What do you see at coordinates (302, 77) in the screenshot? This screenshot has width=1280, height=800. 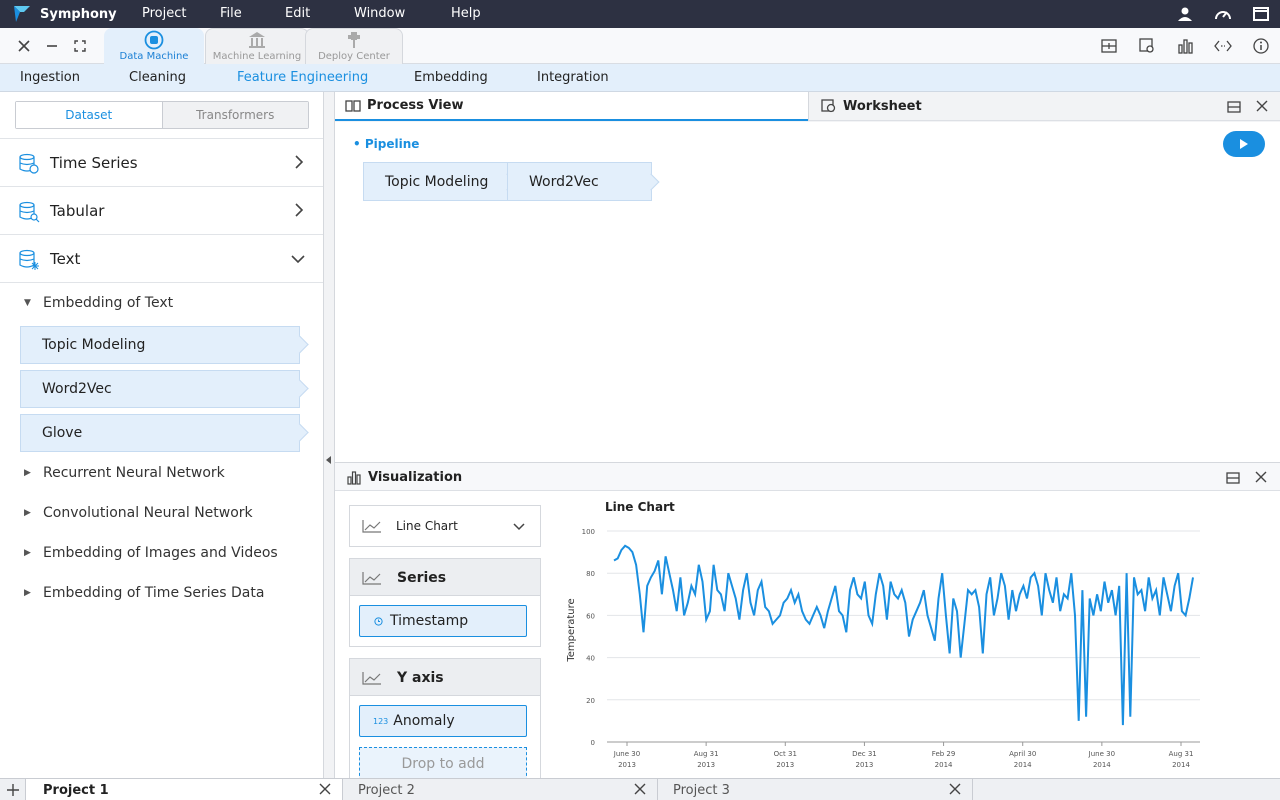 I see `subnav-feature-engineering: Feature Engineering` at bounding box center [302, 77].